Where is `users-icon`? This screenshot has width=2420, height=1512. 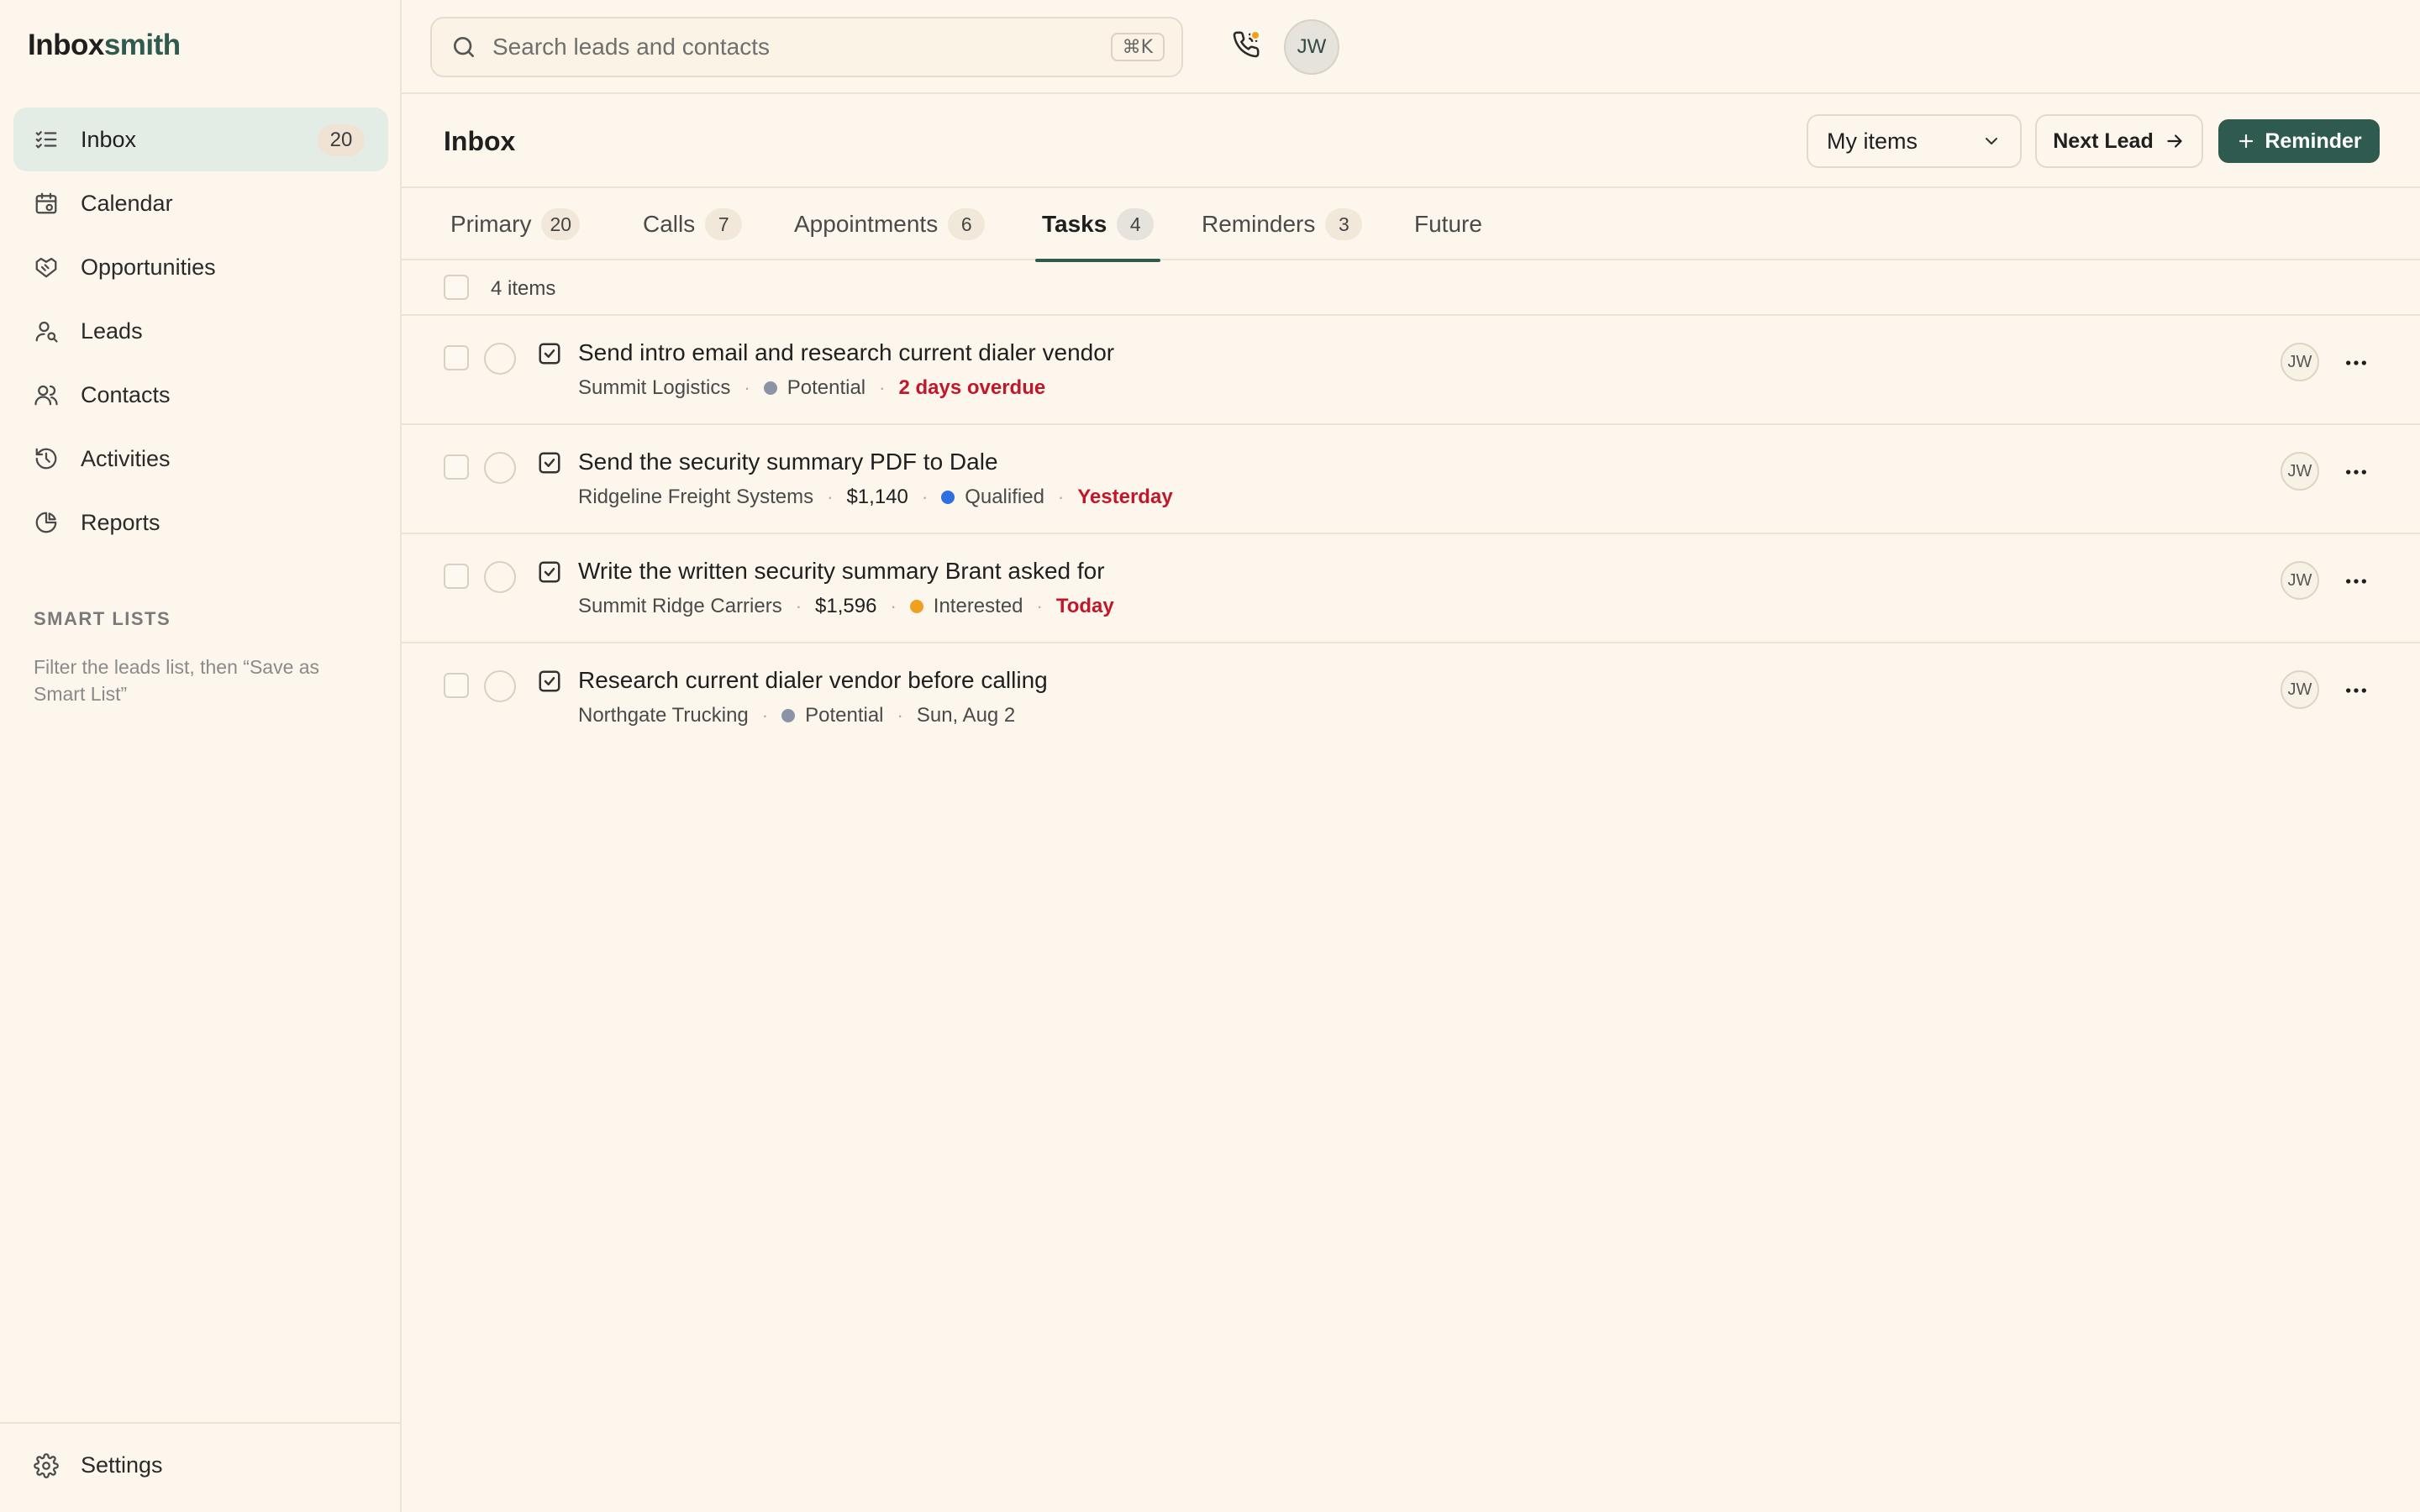 users-icon is located at coordinates (46, 394).